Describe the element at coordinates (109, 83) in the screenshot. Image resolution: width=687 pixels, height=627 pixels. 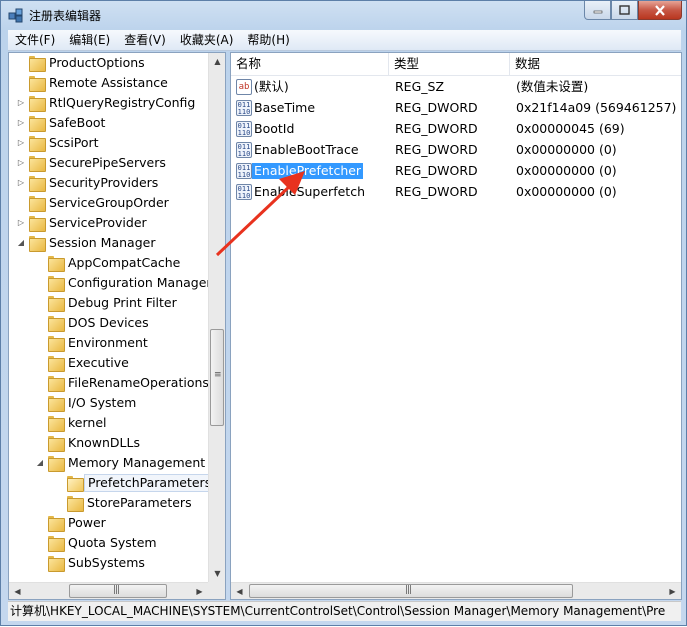
I see `tree-item: Remote Assistance` at that location.